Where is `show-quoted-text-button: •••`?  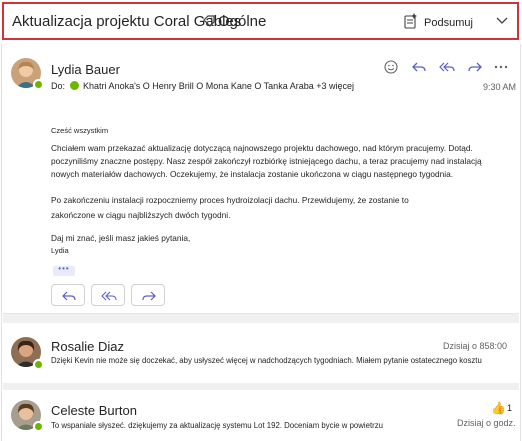
show-quoted-text-button: ••• is located at coordinates (64, 270).